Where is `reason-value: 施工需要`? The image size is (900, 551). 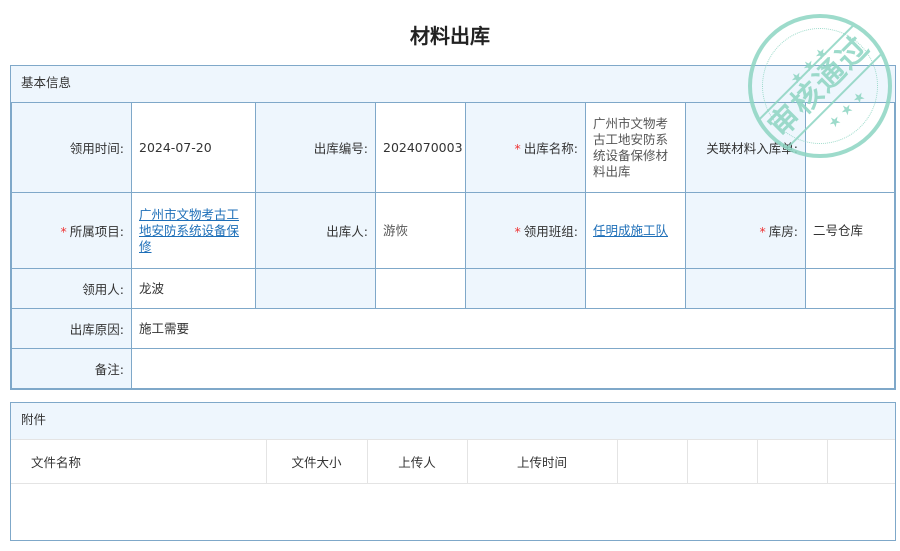 reason-value: 施工需要 is located at coordinates (513, 328).